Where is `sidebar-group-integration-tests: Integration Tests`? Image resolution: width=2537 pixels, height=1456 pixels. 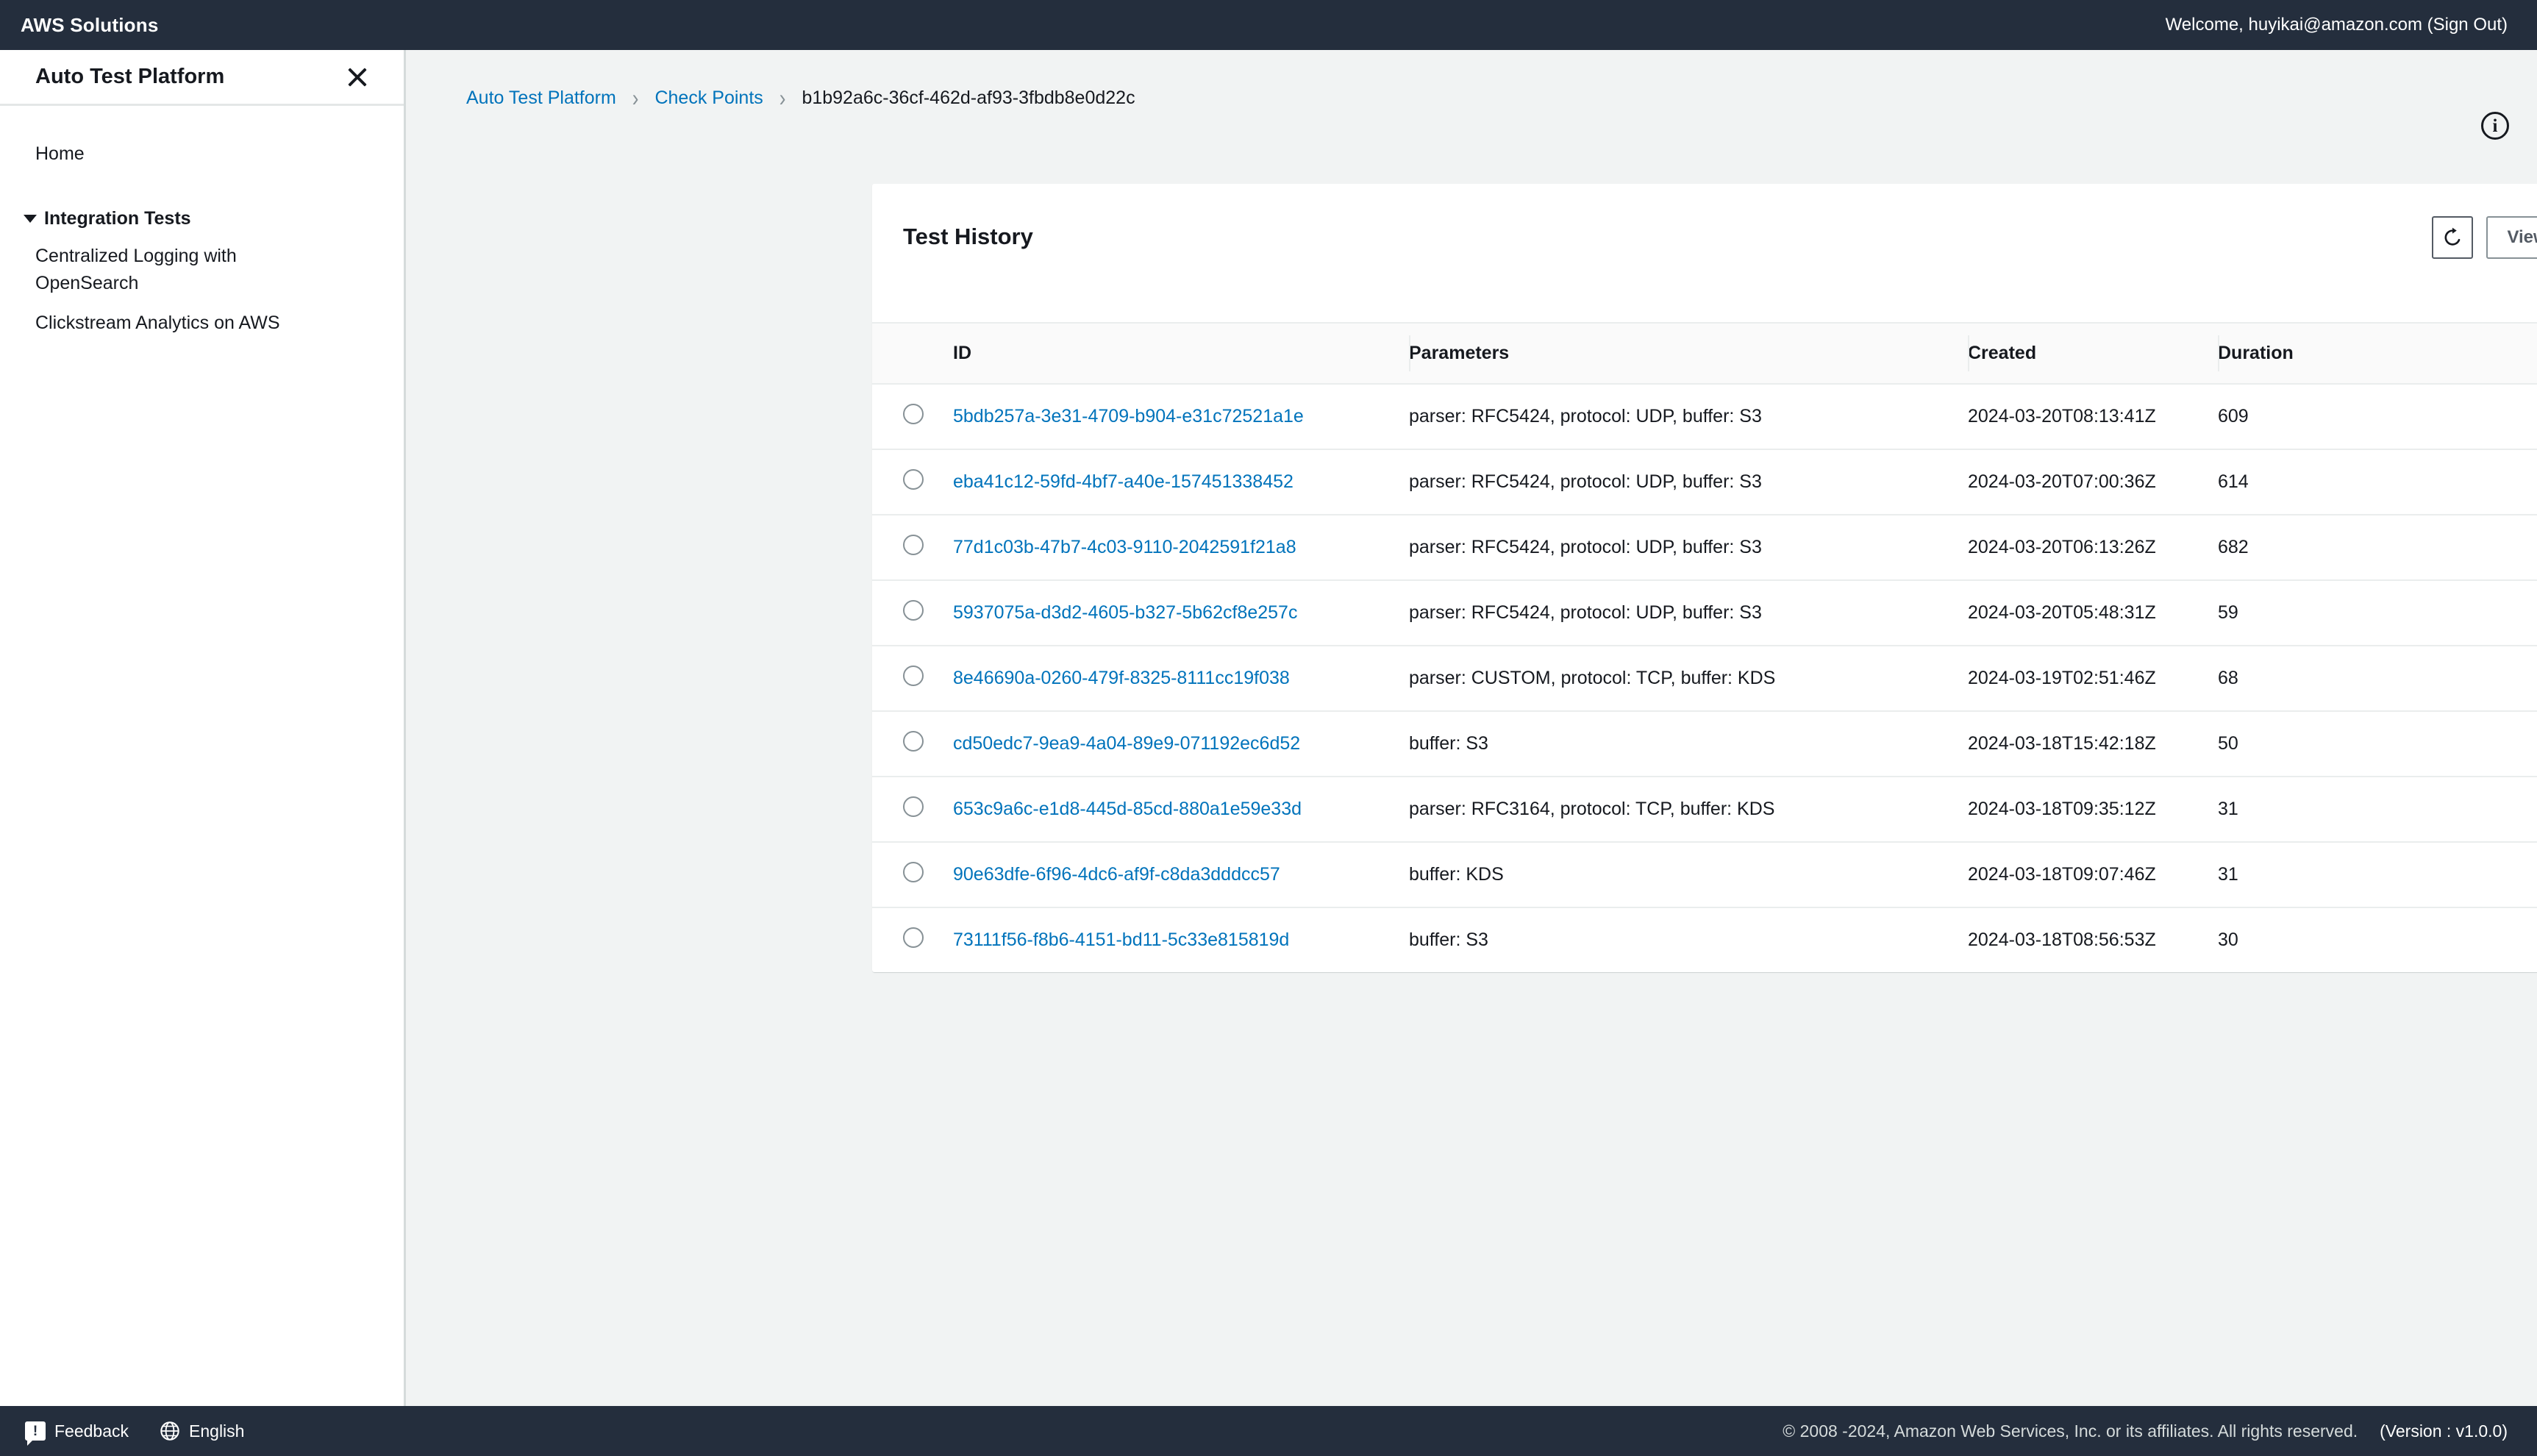 sidebar-group-integration-tests: Integration Tests is located at coordinates (202, 218).